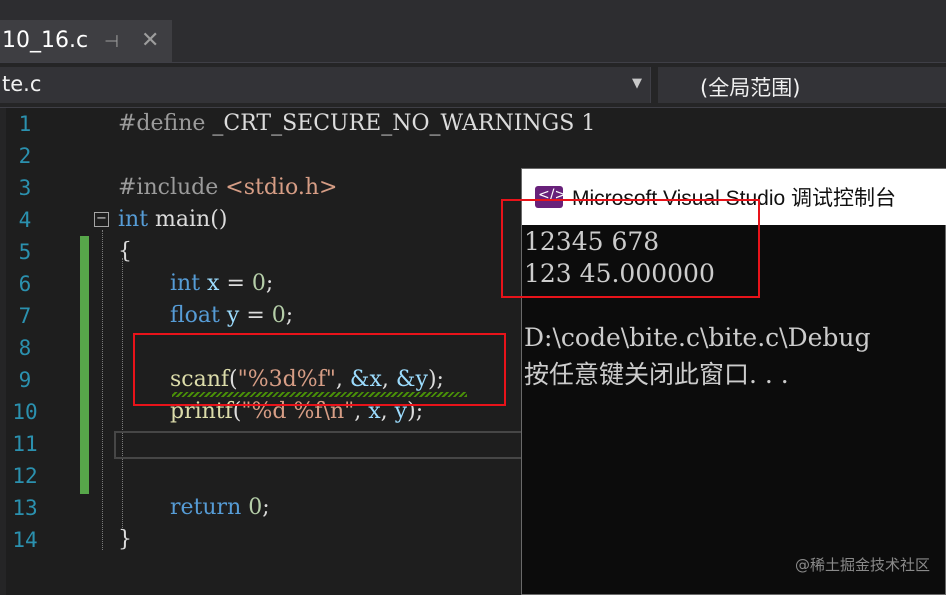 This screenshot has width=946, height=595. I want to click on line-number: 1, so click(25, 124).